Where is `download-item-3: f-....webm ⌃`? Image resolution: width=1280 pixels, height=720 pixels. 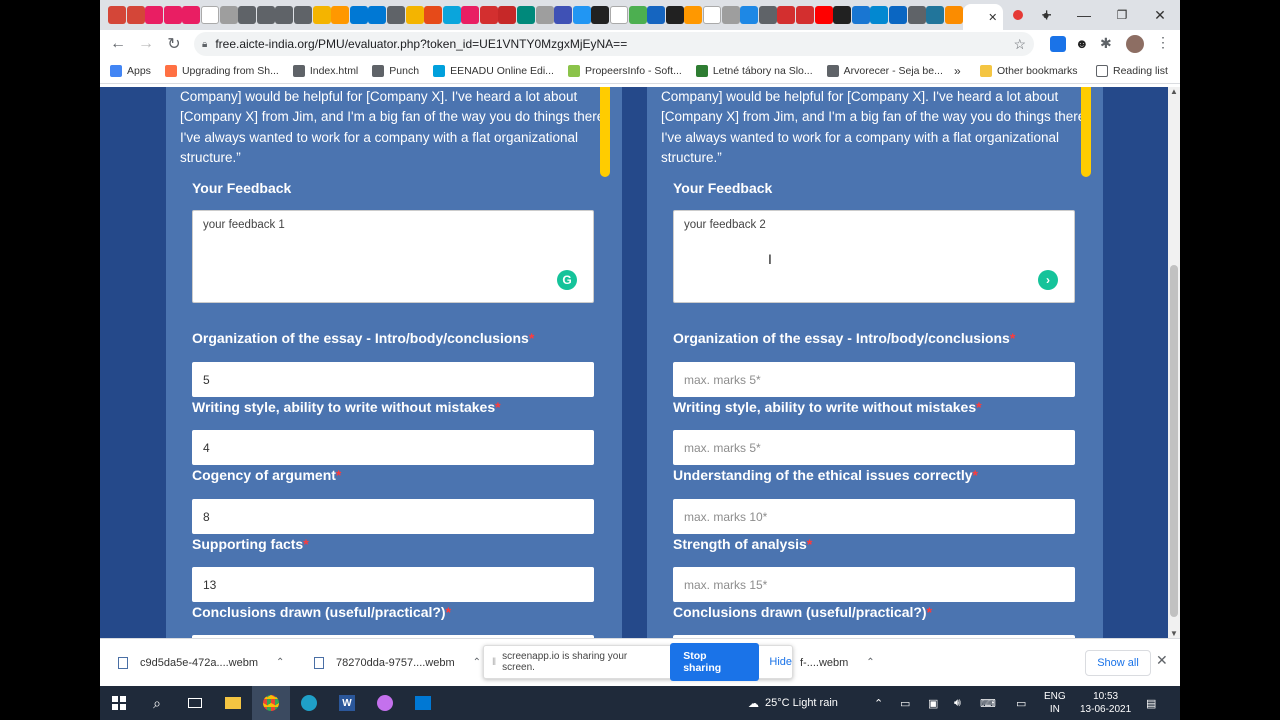
download-item-3: f-....webm ⌃ is located at coordinates (850, 663).